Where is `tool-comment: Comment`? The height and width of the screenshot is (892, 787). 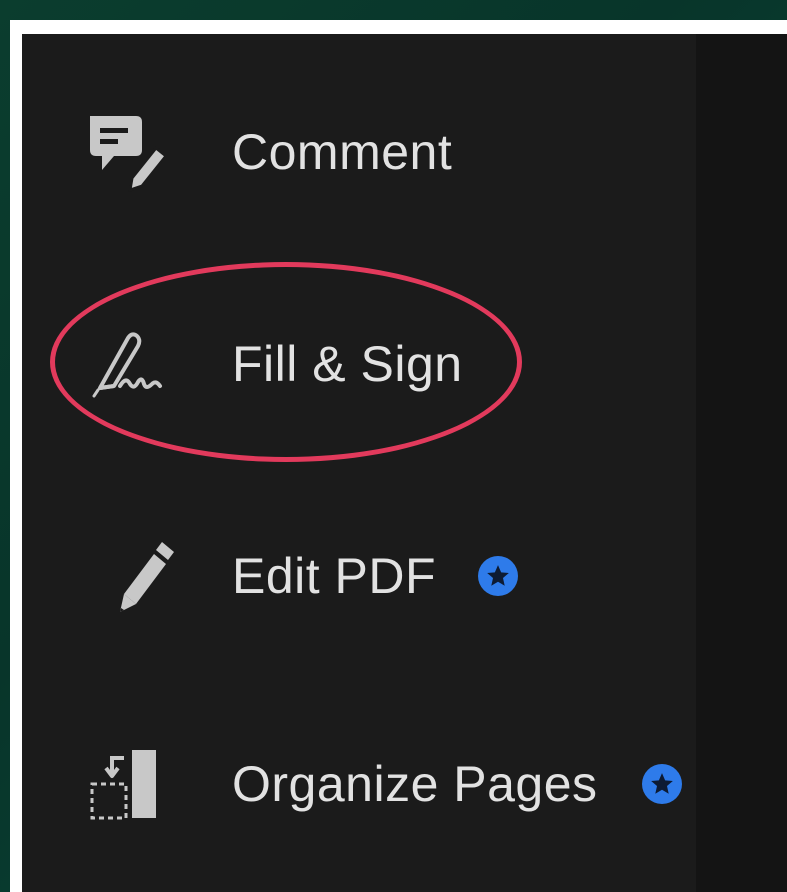 tool-comment: Comment is located at coordinates (359, 152).